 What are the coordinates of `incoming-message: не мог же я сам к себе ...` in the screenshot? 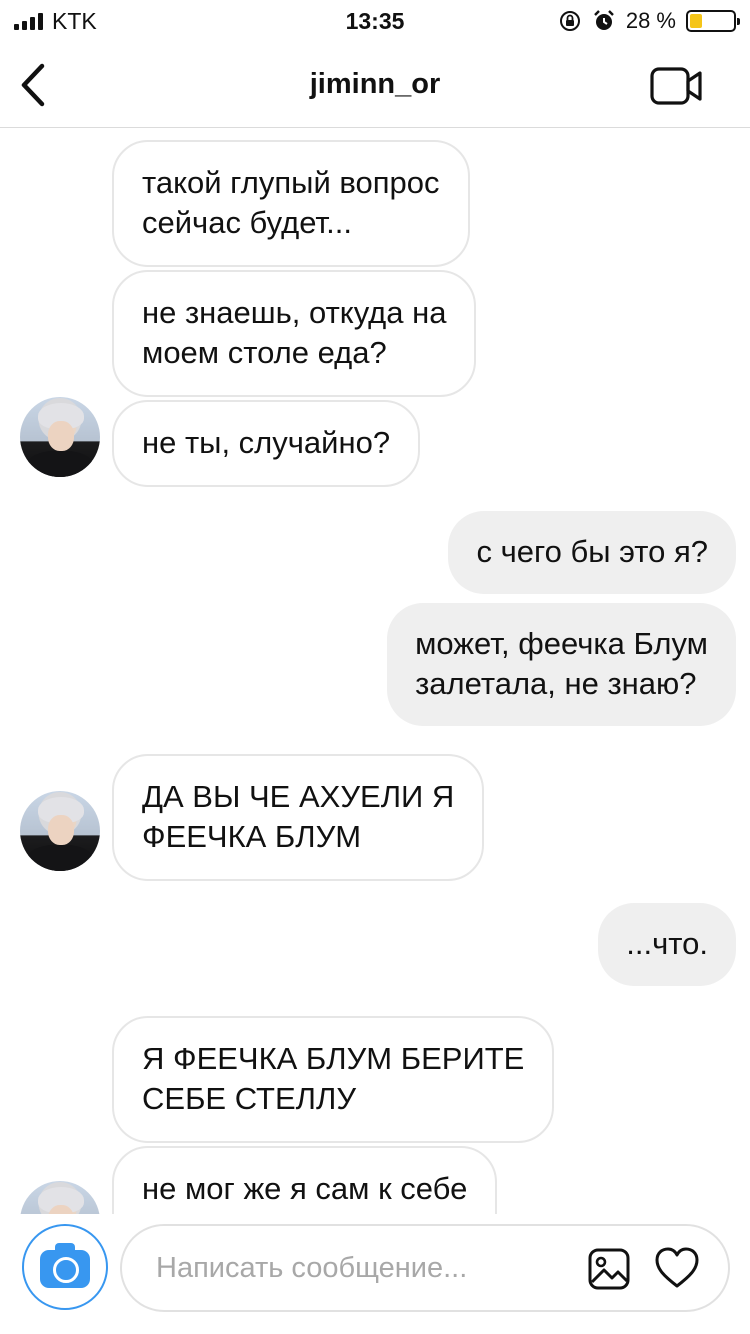 It's located at (305, 1180).